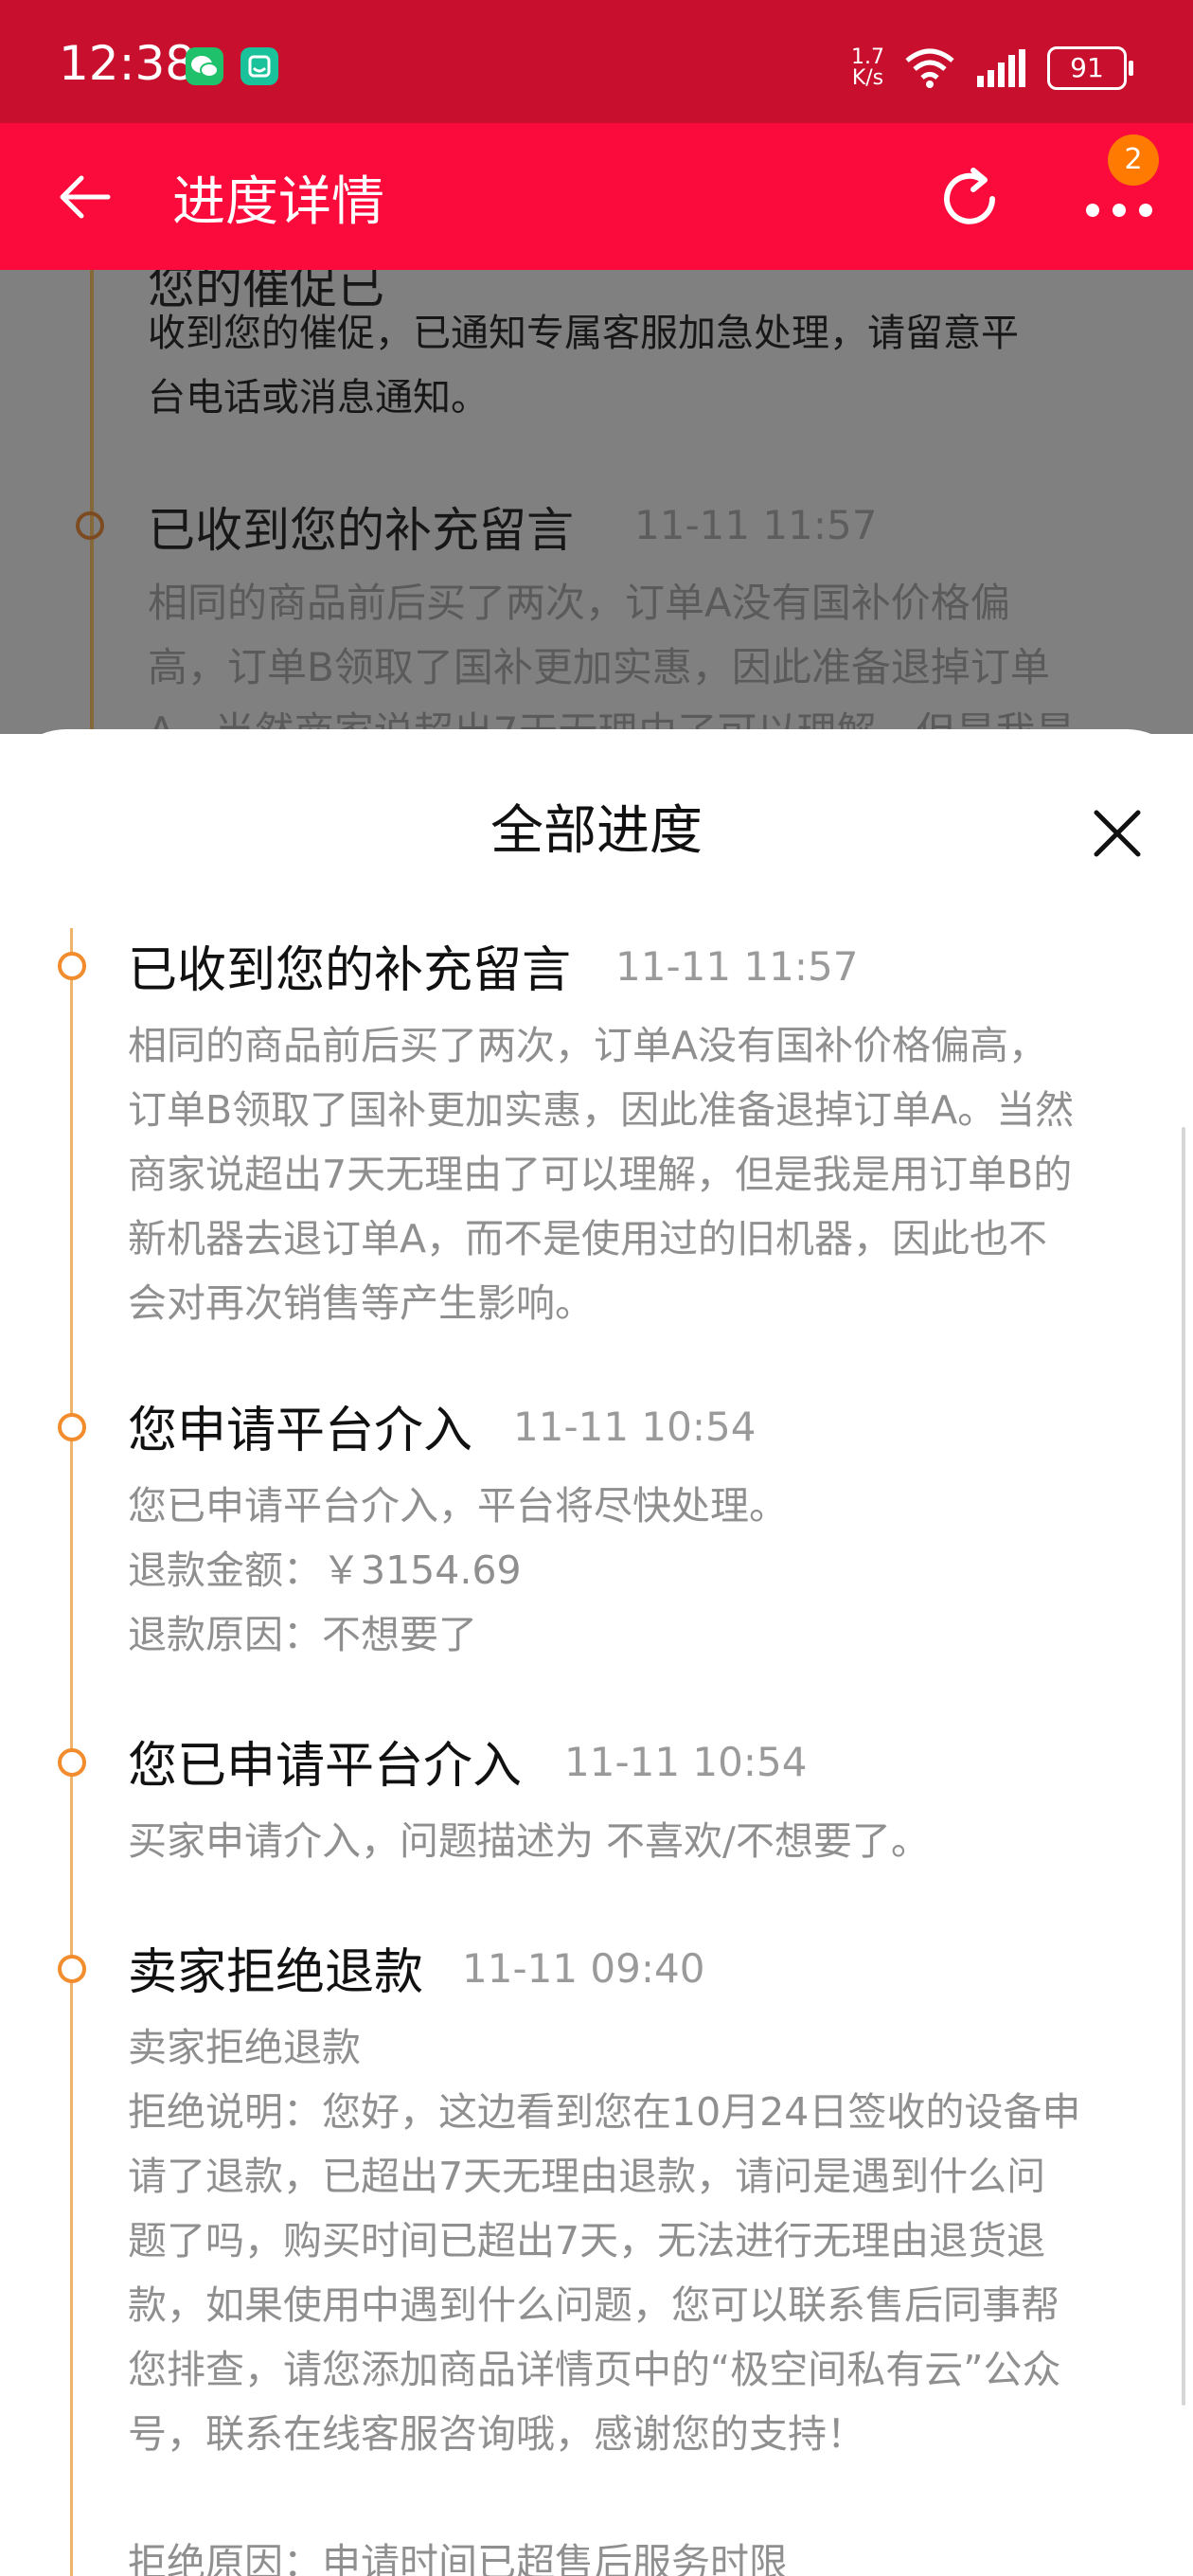 The width and height of the screenshot is (1193, 2576). What do you see at coordinates (583, 1968) in the screenshot?
I see `entry-time: 11-11 09:40` at bounding box center [583, 1968].